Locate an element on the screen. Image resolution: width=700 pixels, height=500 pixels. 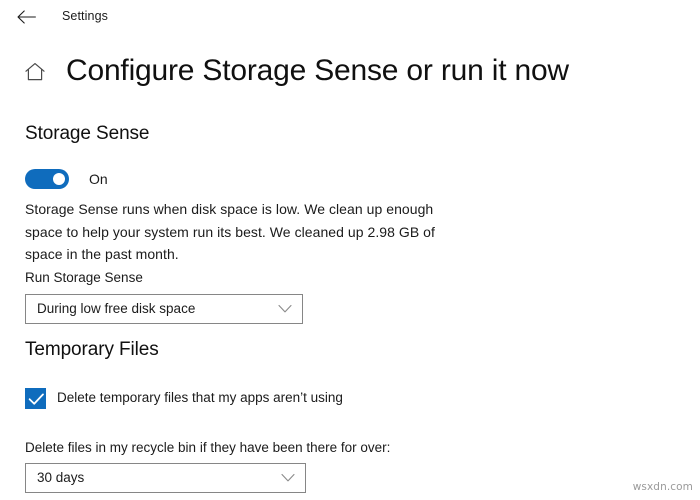
storage-sense-toggle-row: On is located at coordinates (66, 179).